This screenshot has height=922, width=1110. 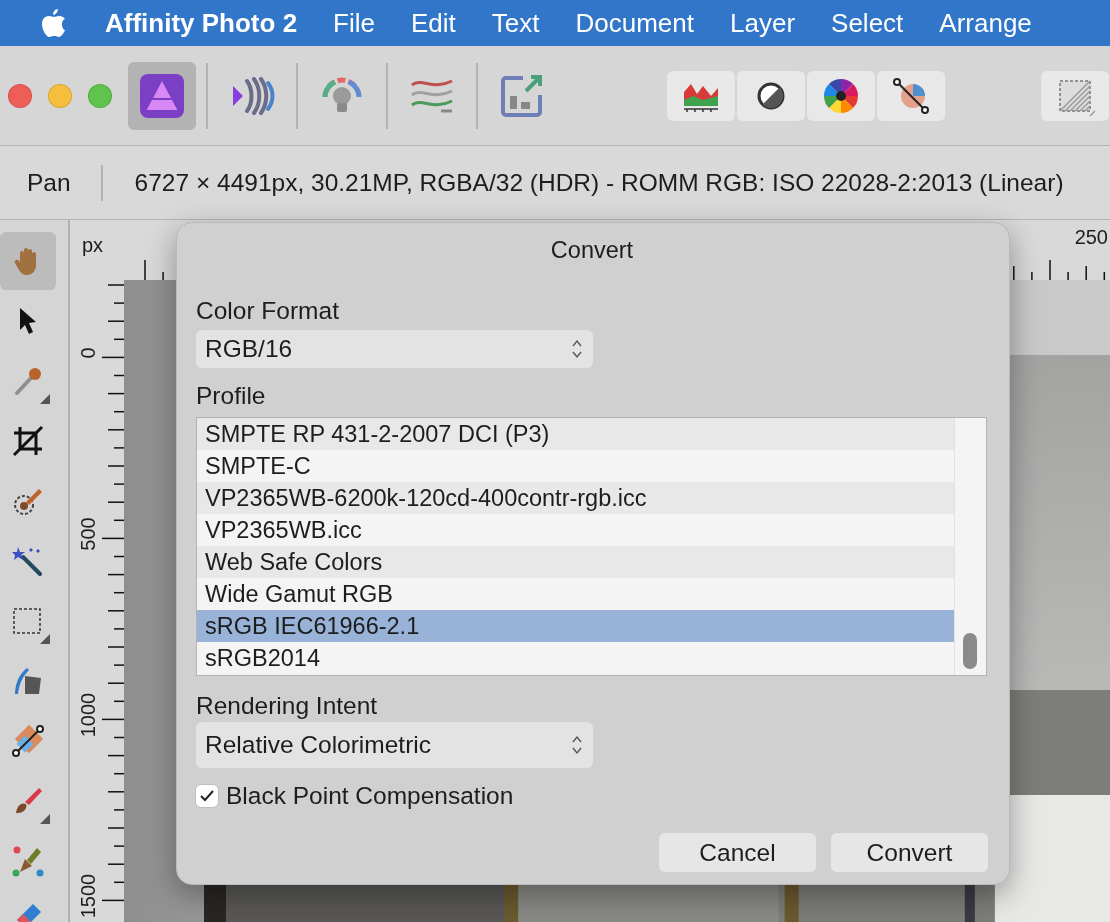 What do you see at coordinates (28, 741) in the screenshot?
I see `gradient-icon` at bounding box center [28, 741].